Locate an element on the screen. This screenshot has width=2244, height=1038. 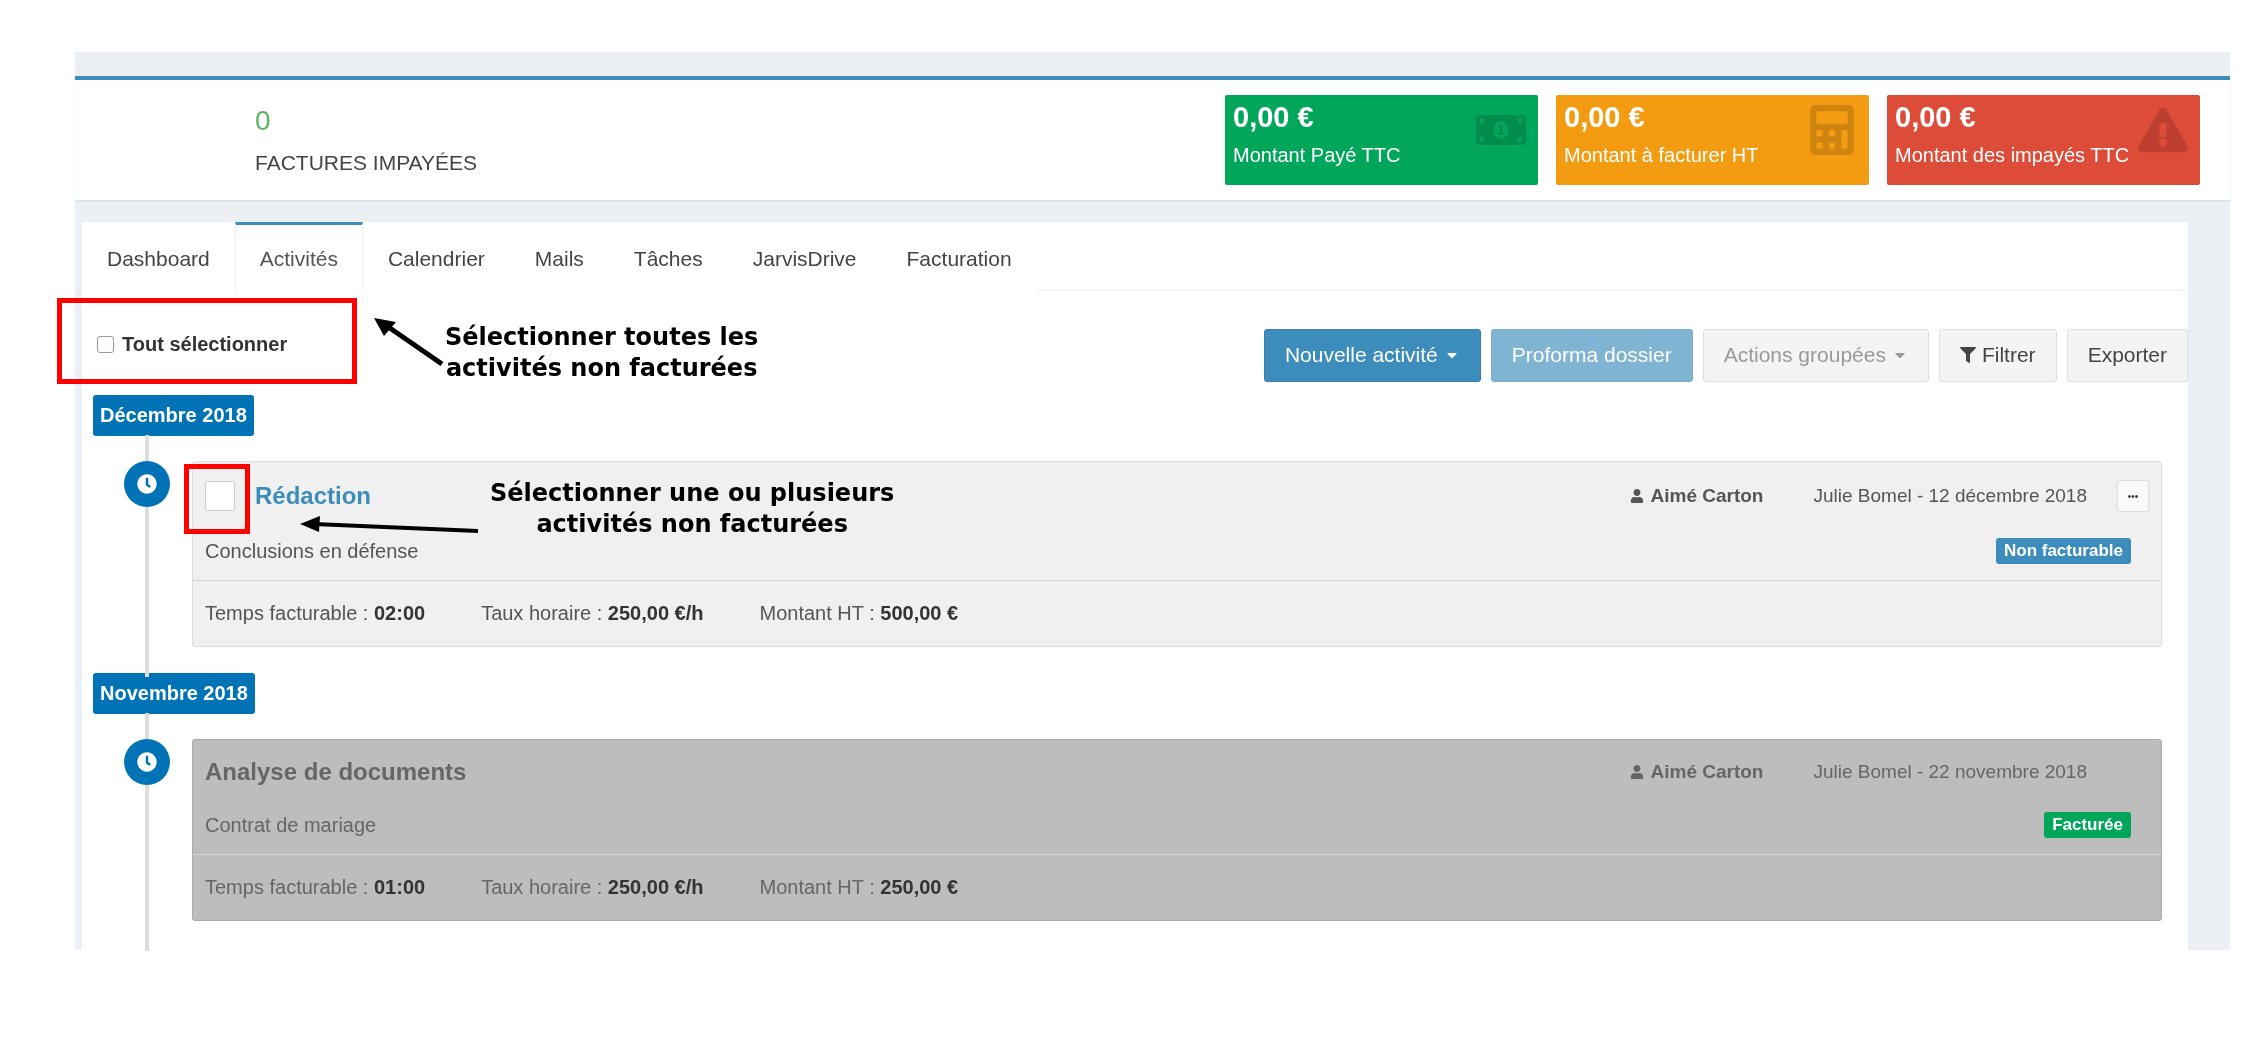
amount-label: Montant à facturer HT is located at coordinates (1661, 155).